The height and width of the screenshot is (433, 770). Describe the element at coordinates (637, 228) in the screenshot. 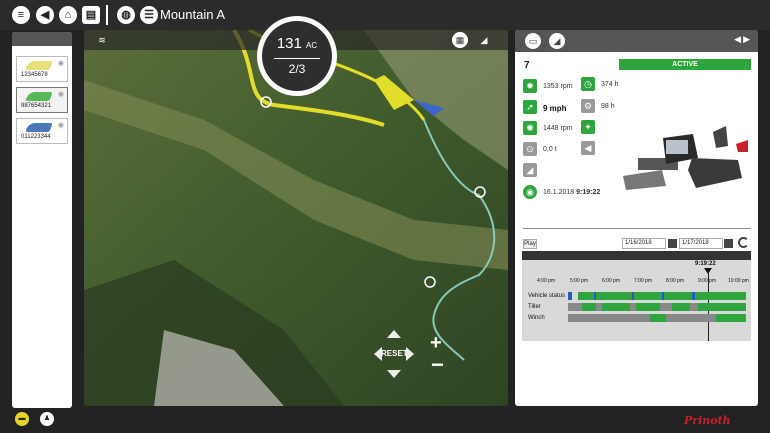

I see `section-divider` at that location.